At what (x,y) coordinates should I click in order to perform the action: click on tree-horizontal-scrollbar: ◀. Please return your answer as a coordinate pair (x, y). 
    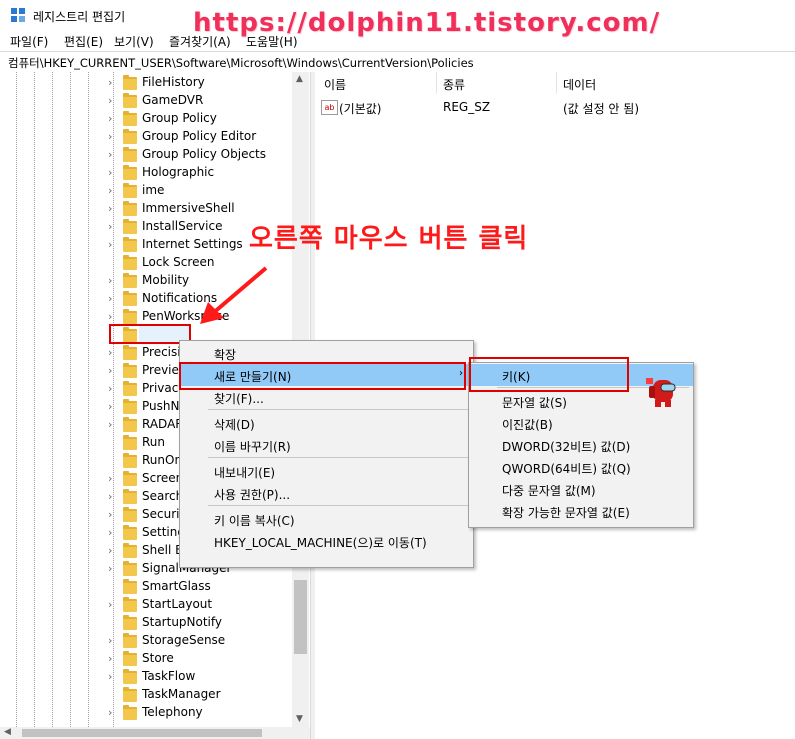
    Looking at the image, I should click on (155, 733).